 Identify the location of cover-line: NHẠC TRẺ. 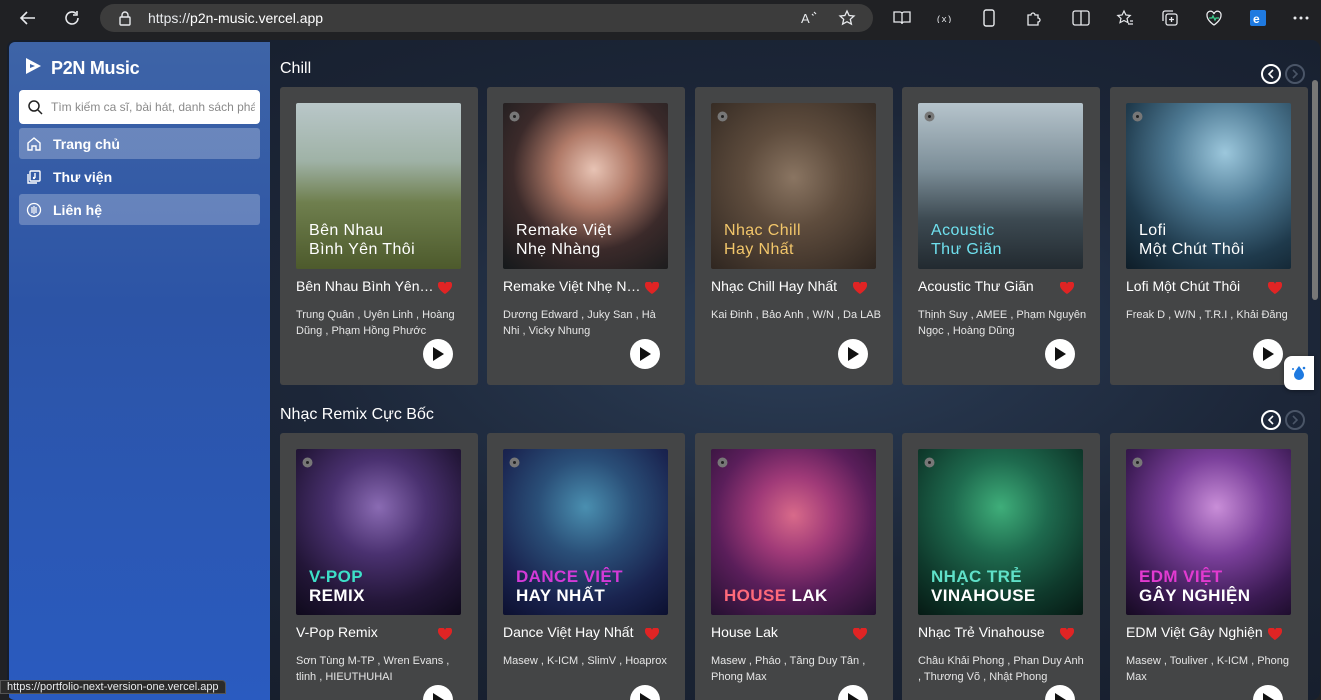
(977, 576).